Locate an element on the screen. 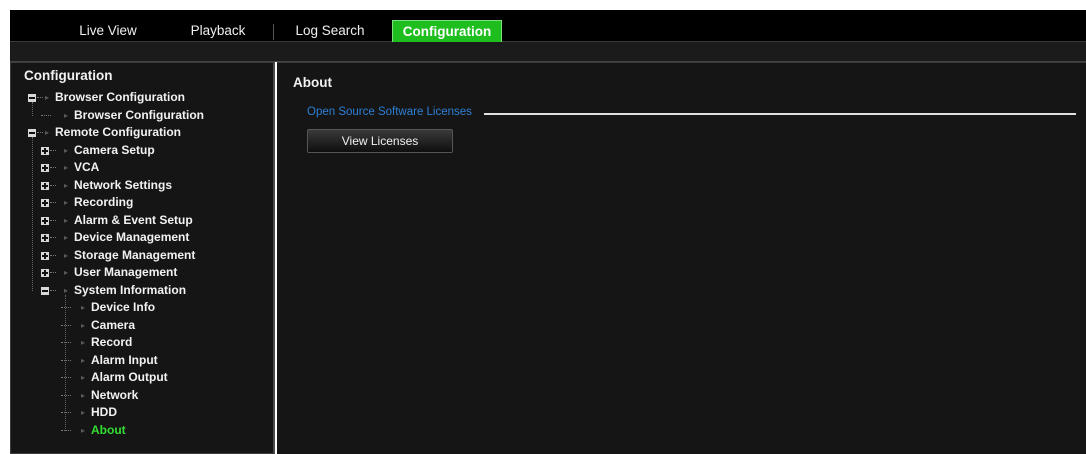  tree-item-device-management: ▸ Device Management is located at coordinates (141, 237).